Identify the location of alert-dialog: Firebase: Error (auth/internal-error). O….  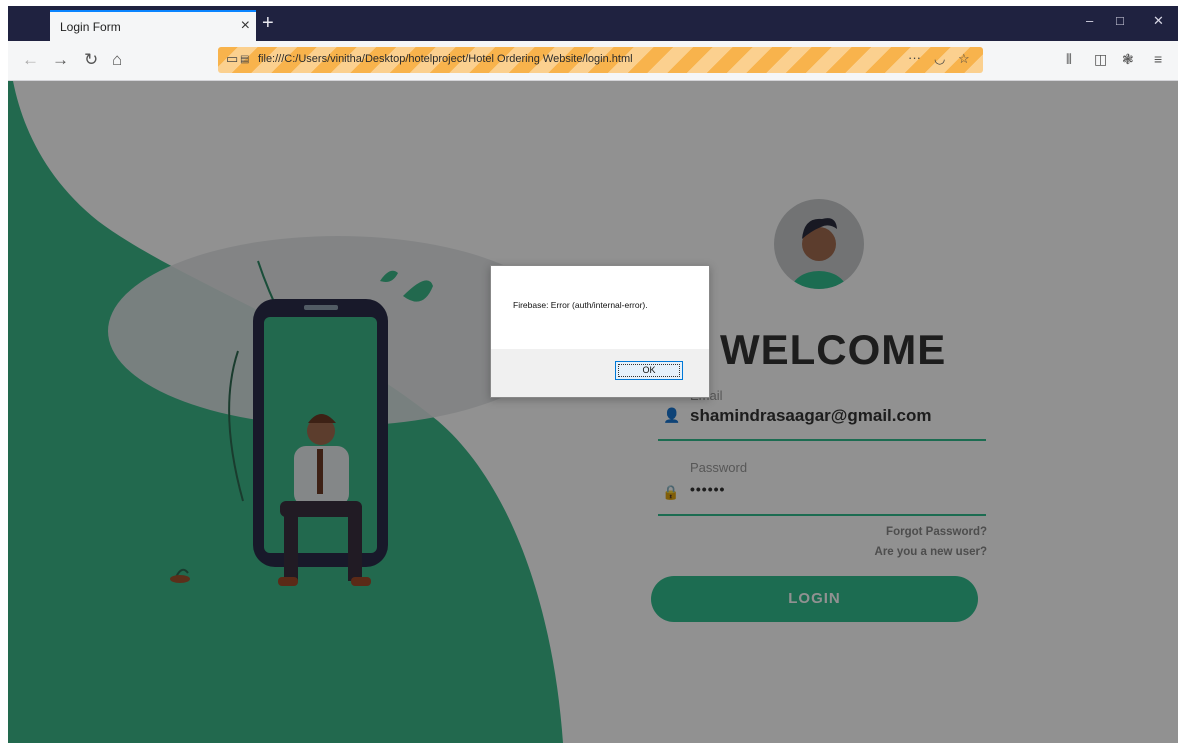
(600, 331).